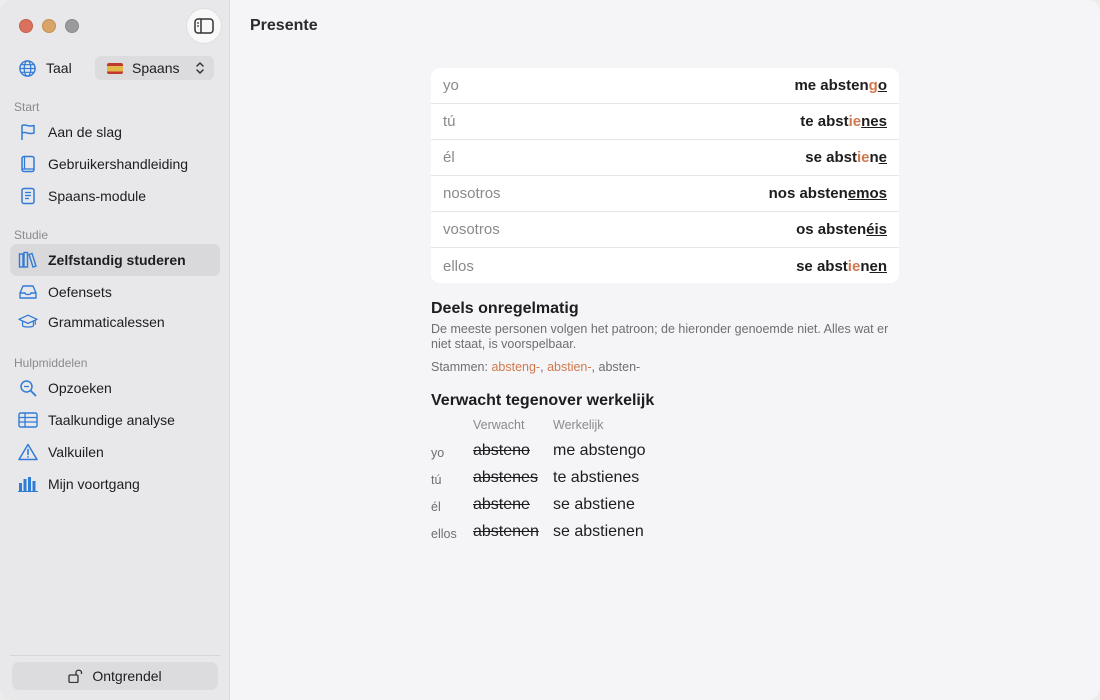 The width and height of the screenshot is (1100, 700). What do you see at coordinates (449, 157) in the screenshot?
I see `conjugation-pronoun: él` at bounding box center [449, 157].